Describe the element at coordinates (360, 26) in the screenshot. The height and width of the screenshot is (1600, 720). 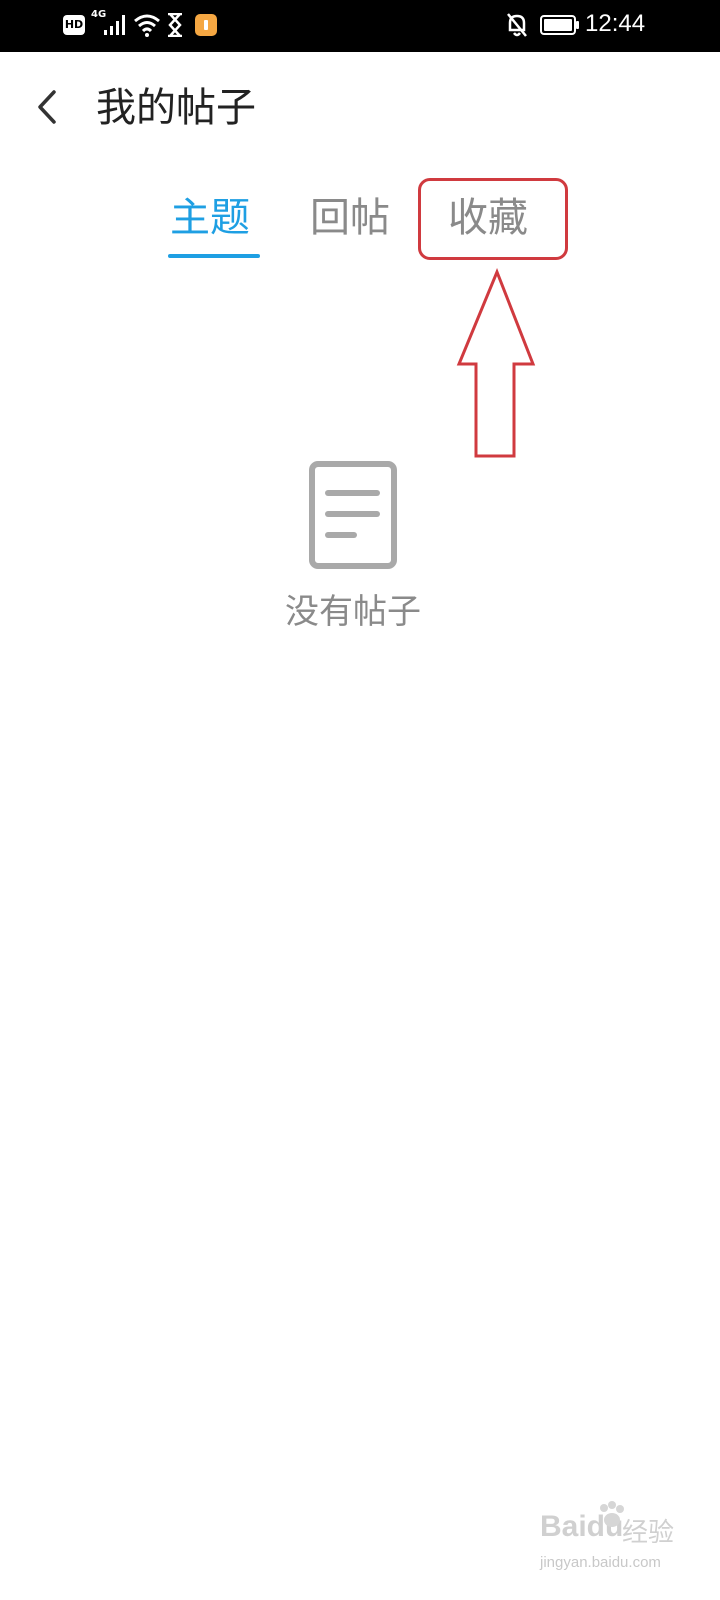
I see `status-bar: HD 4G 12:44` at that location.